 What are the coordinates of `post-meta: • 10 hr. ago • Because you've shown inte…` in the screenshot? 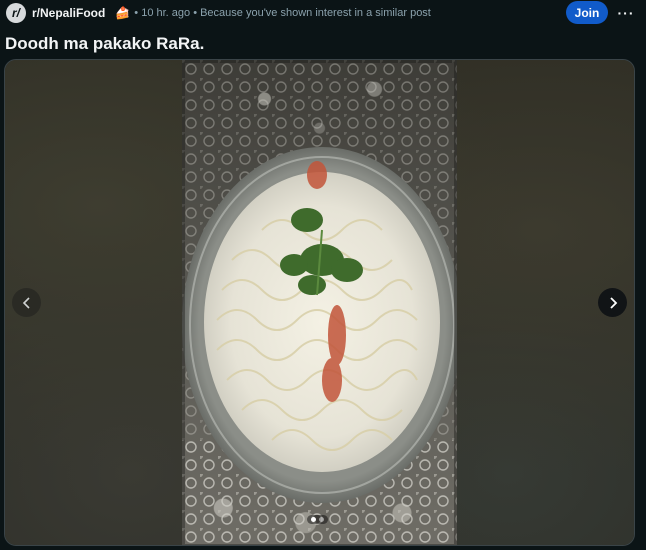 It's located at (282, 13).